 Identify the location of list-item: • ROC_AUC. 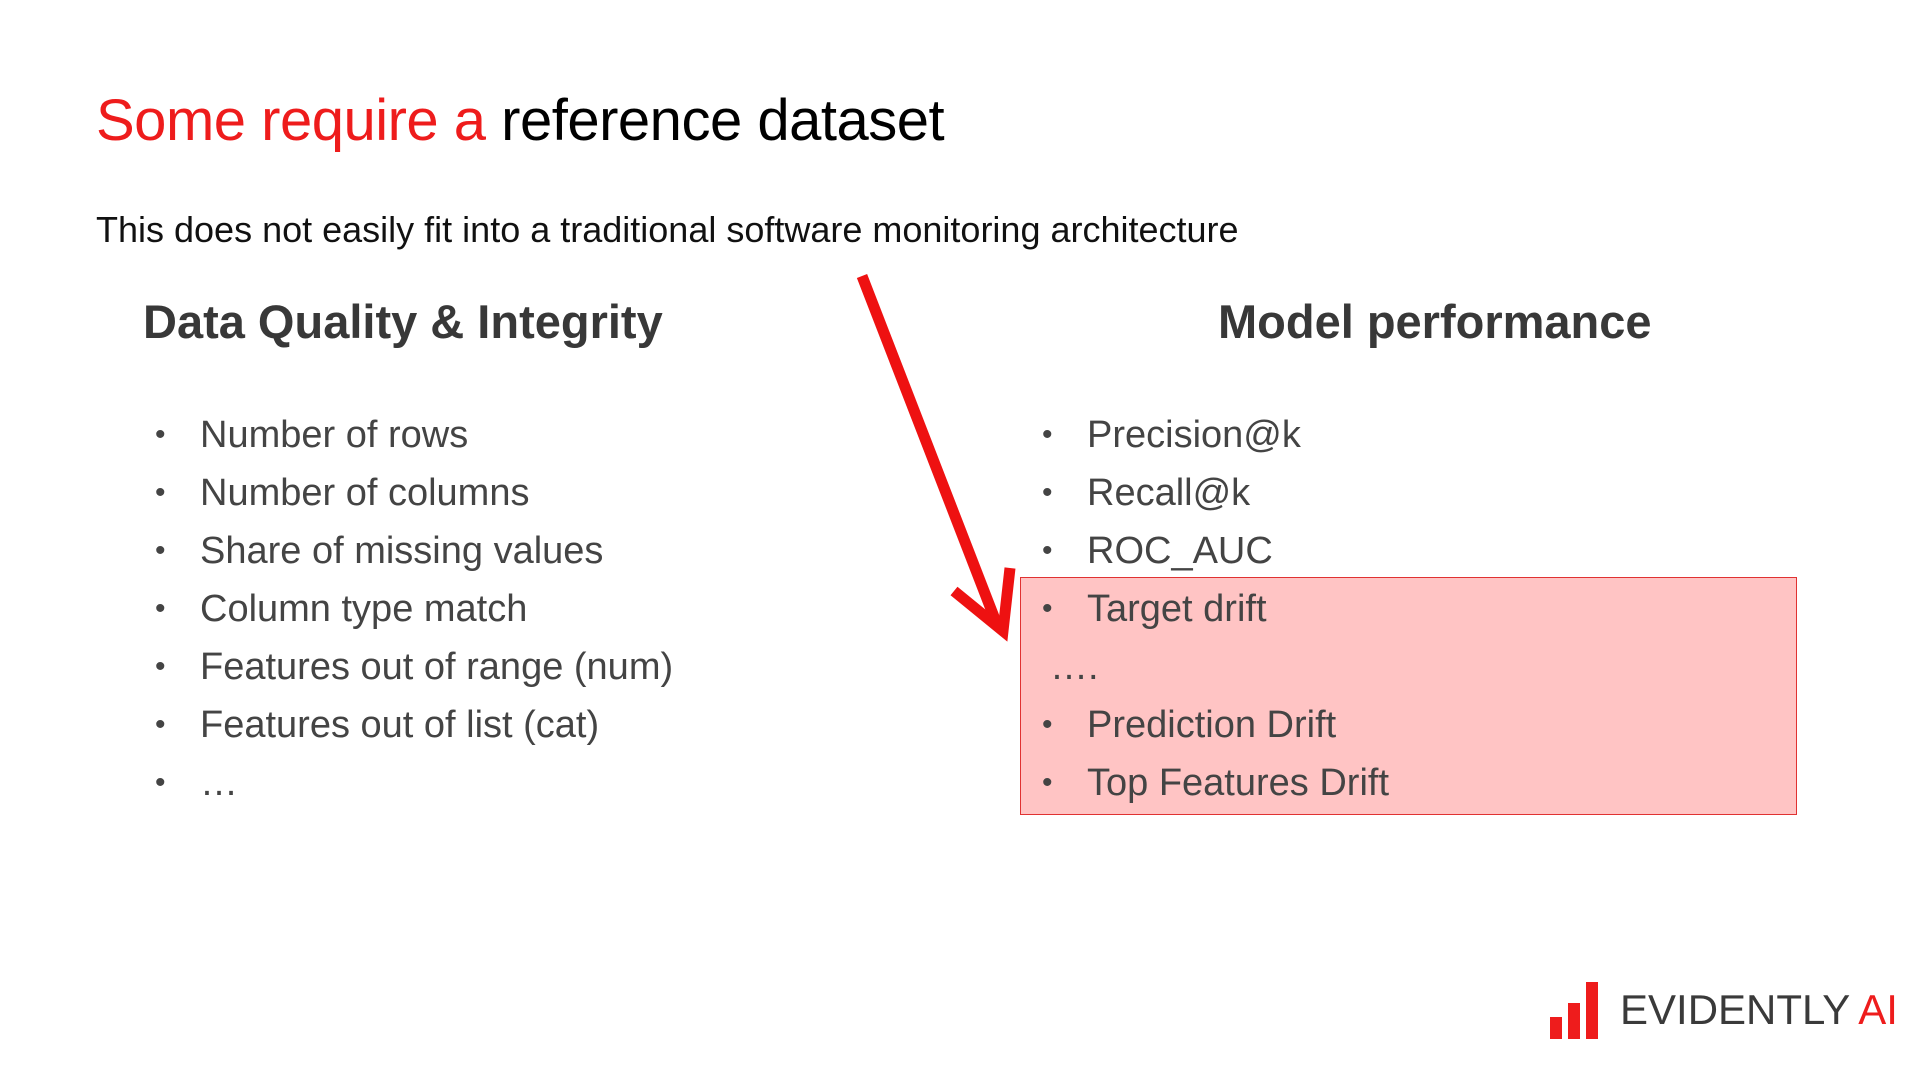
(1209, 551).